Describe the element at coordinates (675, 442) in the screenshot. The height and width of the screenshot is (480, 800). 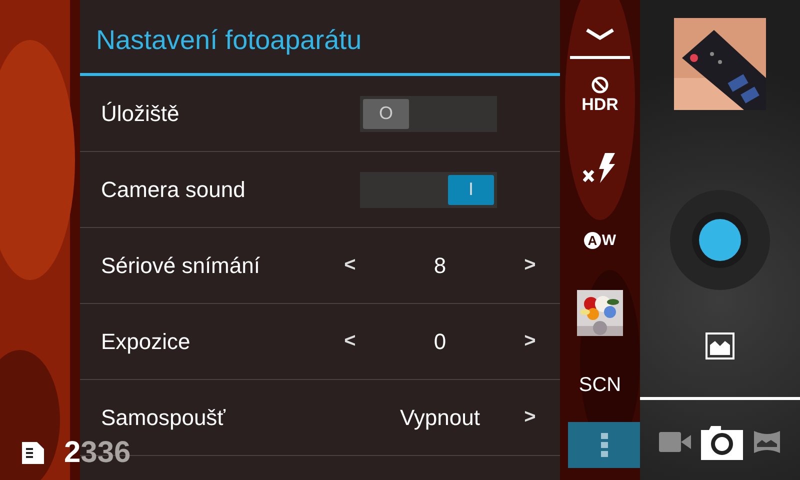
I see `video-camera-icon` at that location.